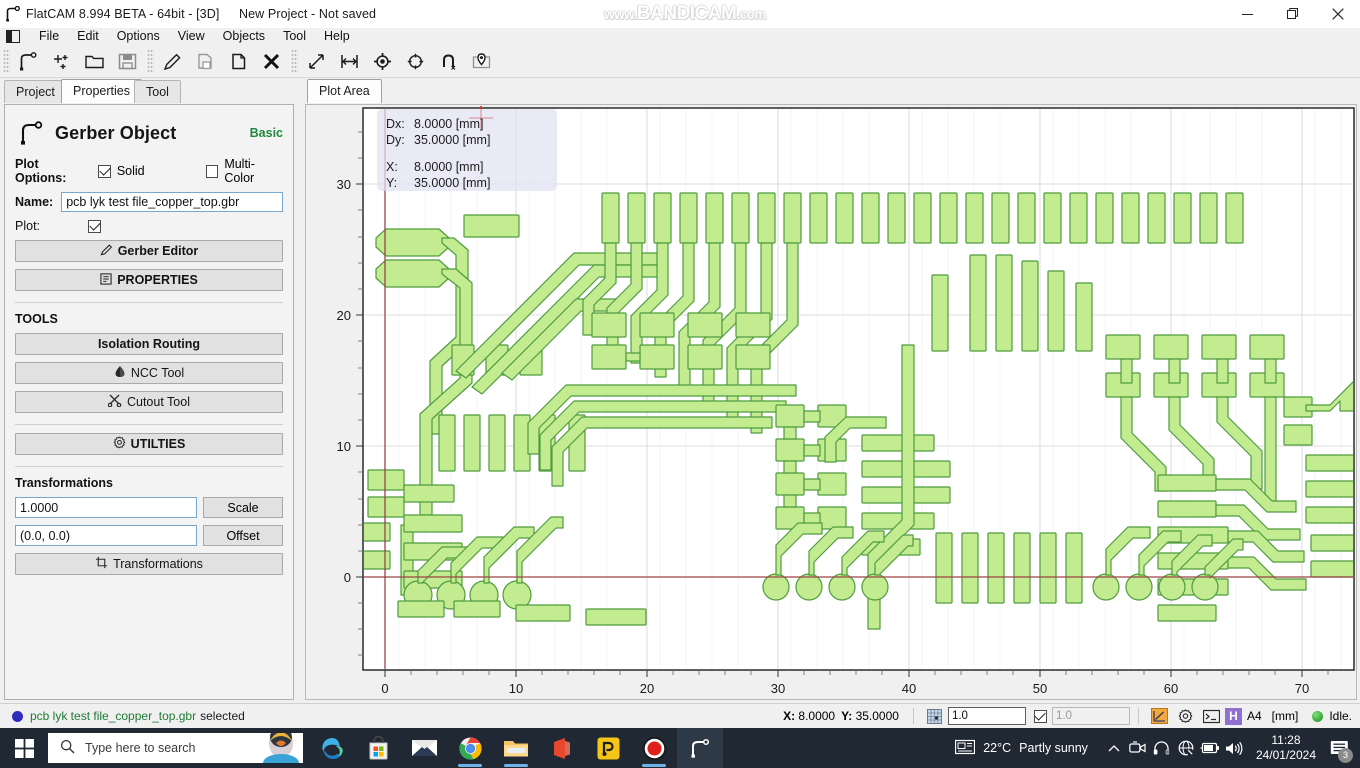  What do you see at coordinates (448, 61) in the screenshot?
I see `snap-magnet-icon` at bounding box center [448, 61].